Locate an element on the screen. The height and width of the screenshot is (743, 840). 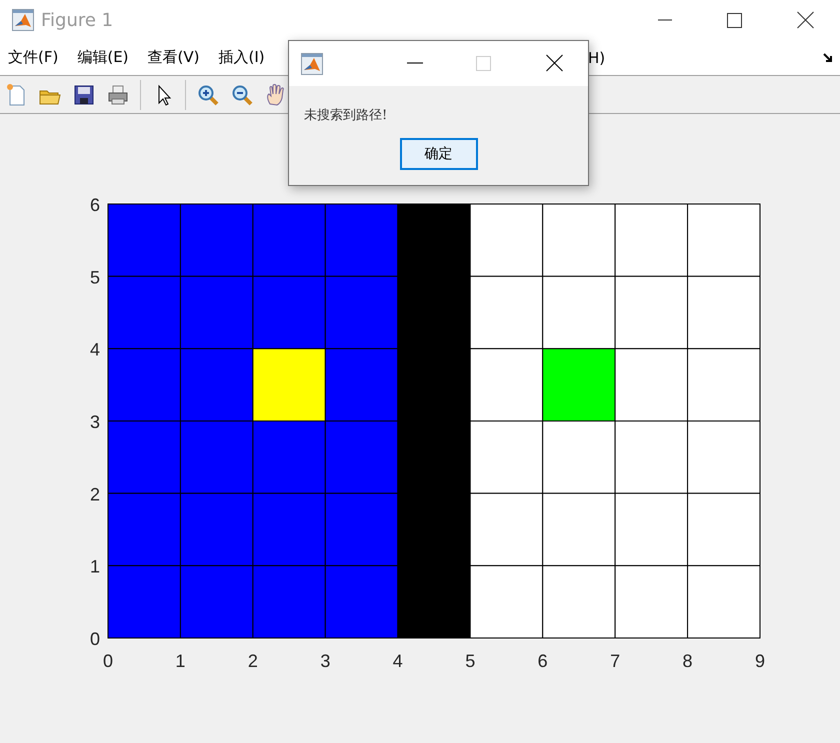
y-tick-label: 0 is located at coordinates (95, 639).